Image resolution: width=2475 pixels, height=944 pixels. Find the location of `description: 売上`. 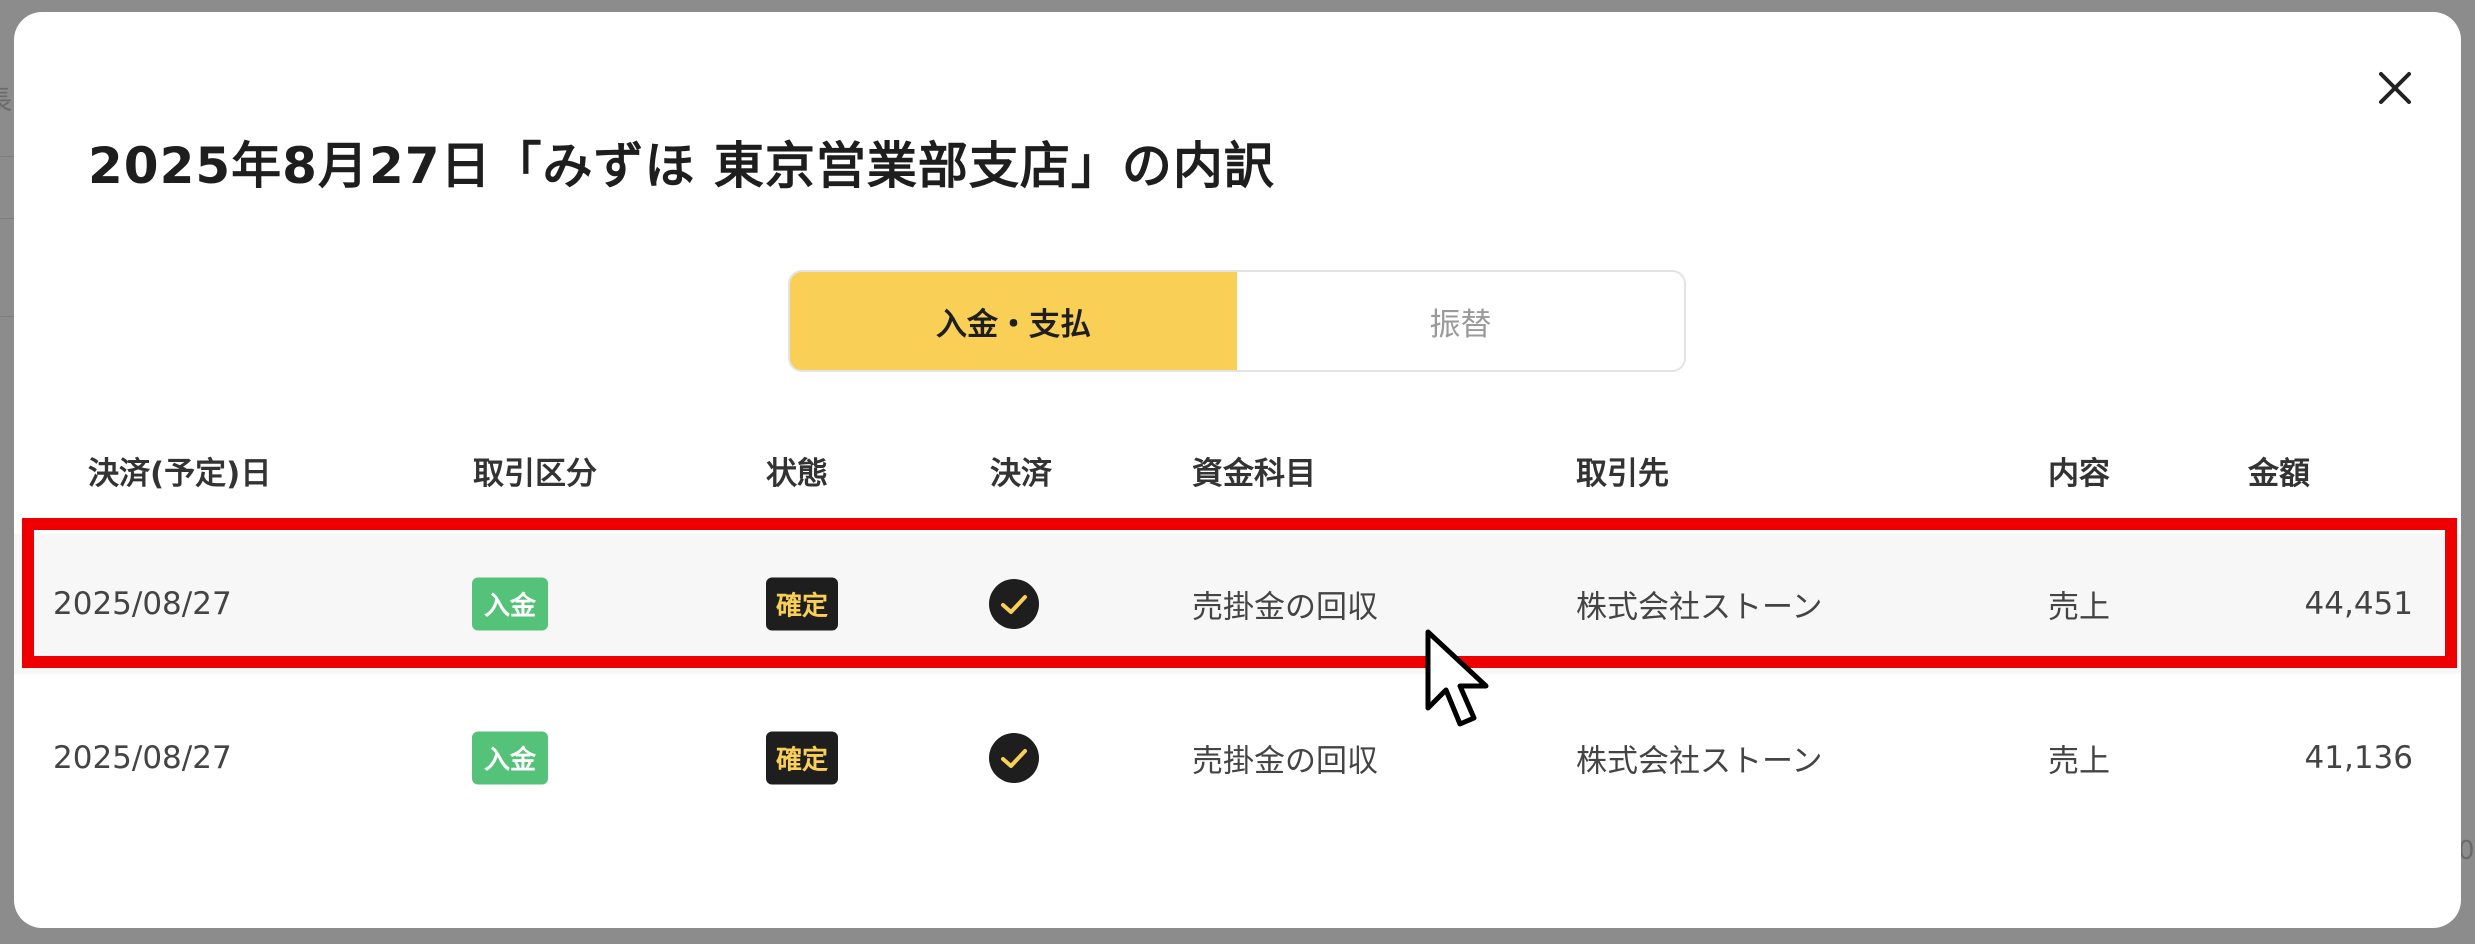

description: 売上 is located at coordinates (2079, 761).